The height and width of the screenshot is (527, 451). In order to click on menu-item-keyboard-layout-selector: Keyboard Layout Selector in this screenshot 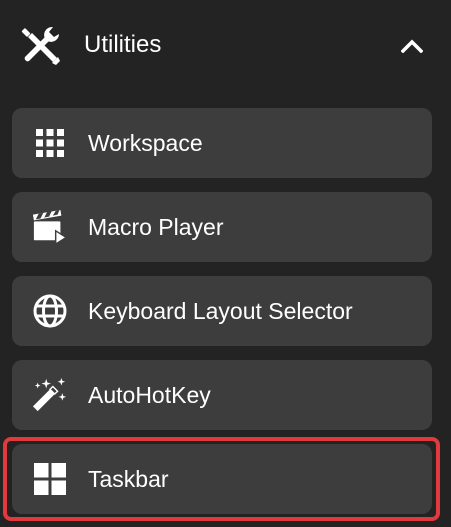, I will do `click(222, 311)`.